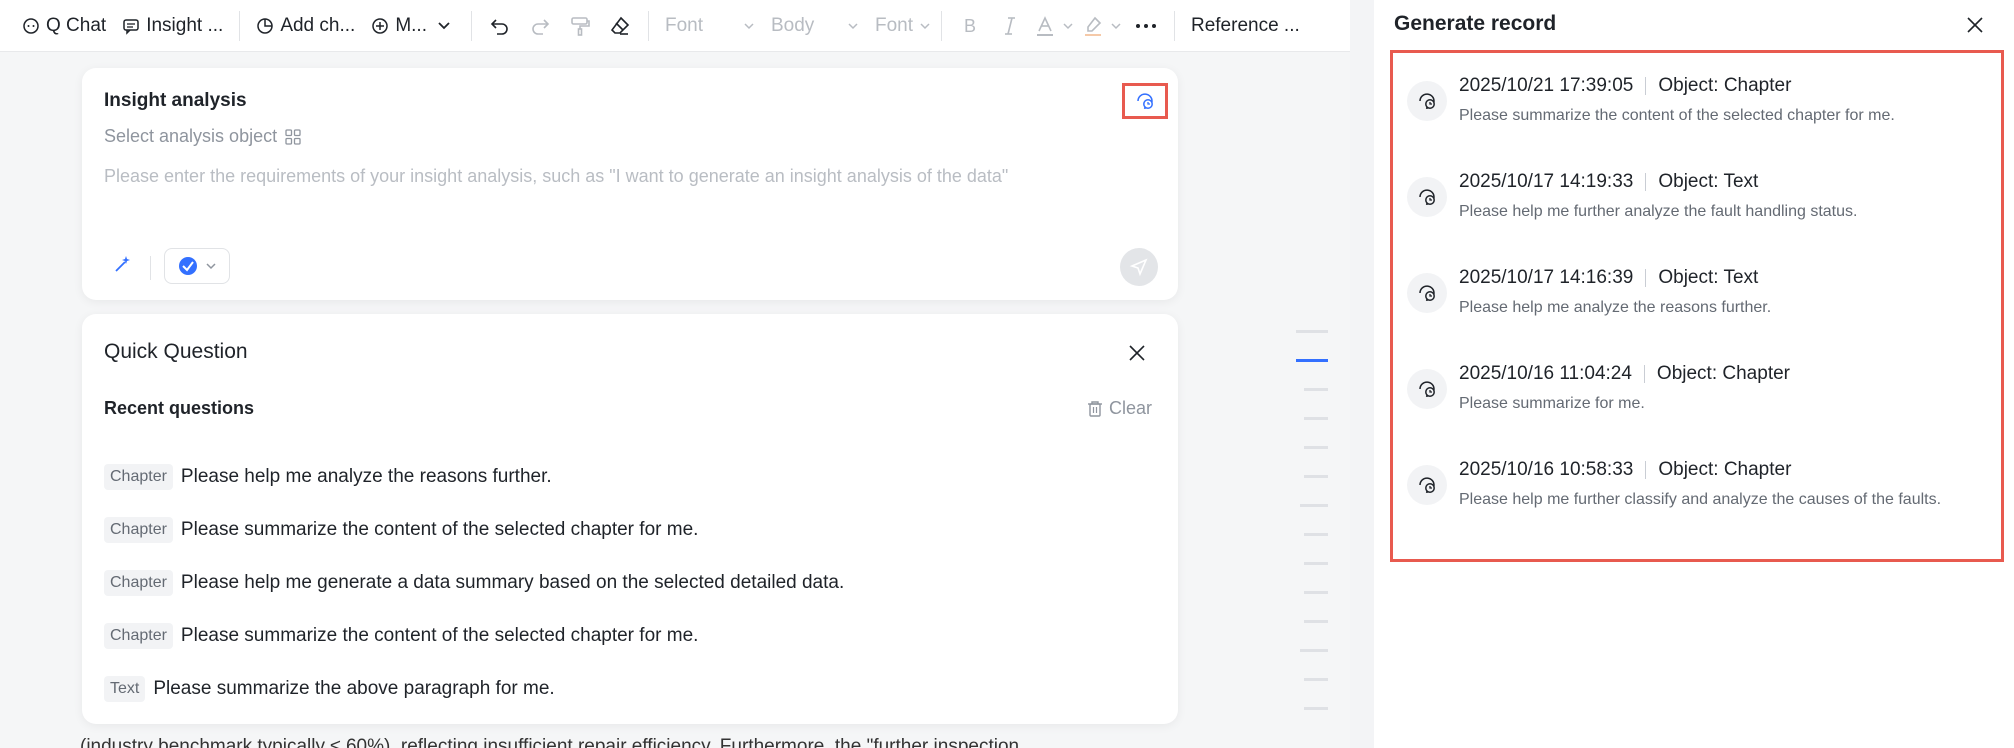 Image resolution: width=2014 pixels, height=748 pixels. Describe the element at coordinates (1130, 408) in the screenshot. I see `clear-label: Clear` at that location.